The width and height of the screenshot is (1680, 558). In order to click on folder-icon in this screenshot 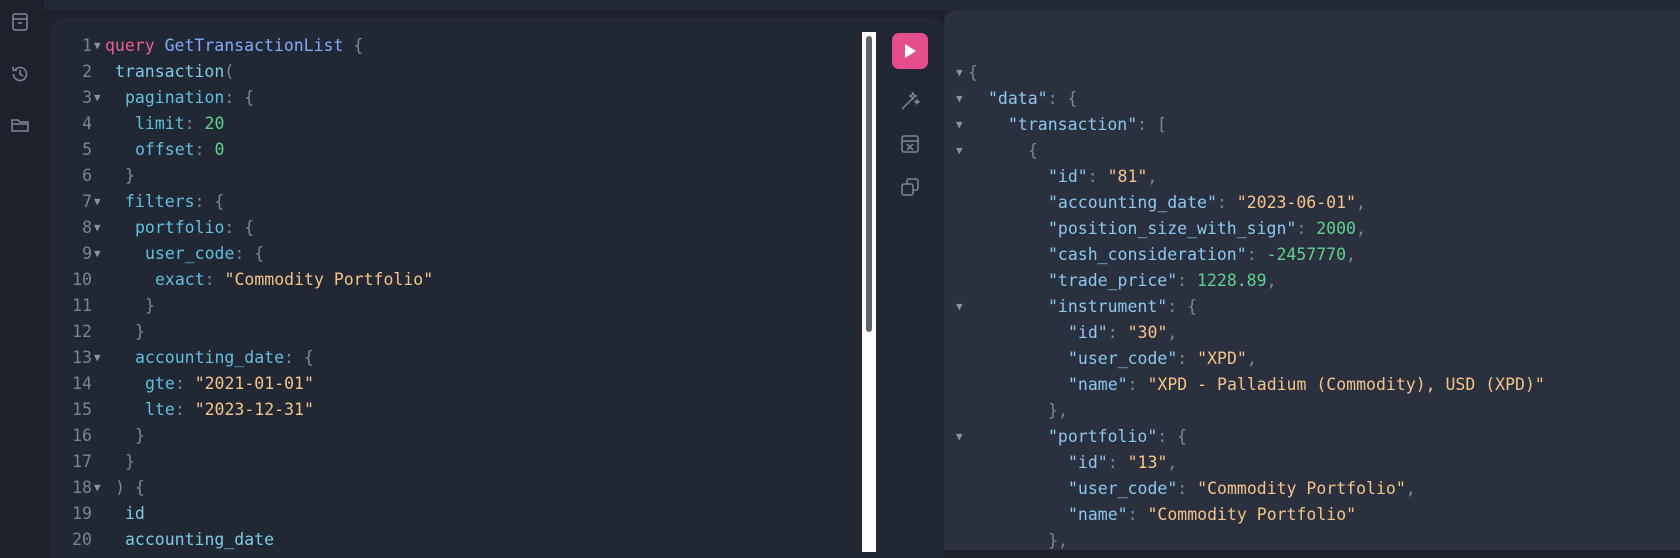, I will do `click(20, 125)`.